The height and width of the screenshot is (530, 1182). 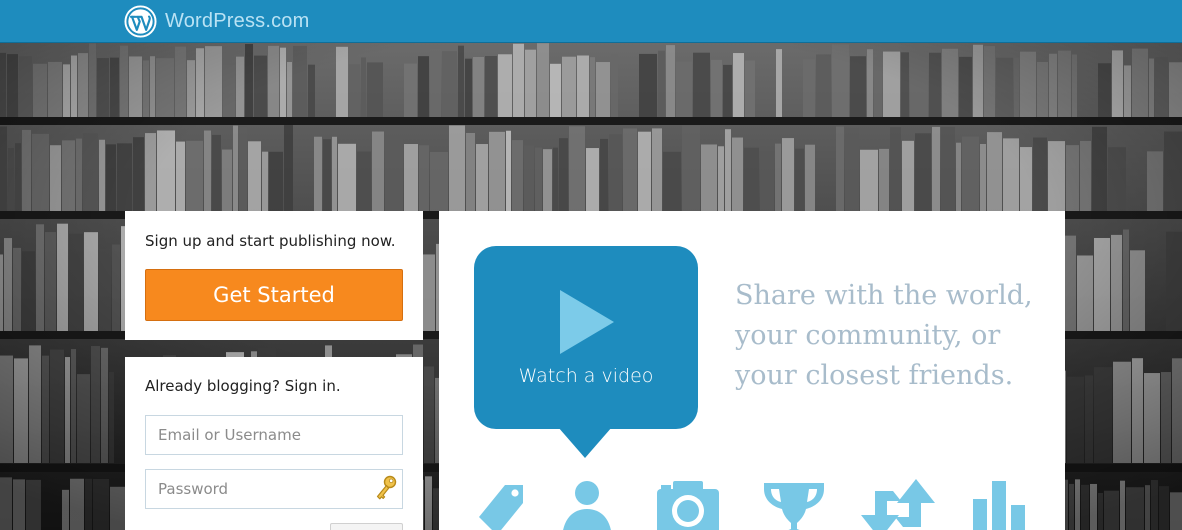 What do you see at coordinates (688, 505) in the screenshot?
I see `camera-icon` at bounding box center [688, 505].